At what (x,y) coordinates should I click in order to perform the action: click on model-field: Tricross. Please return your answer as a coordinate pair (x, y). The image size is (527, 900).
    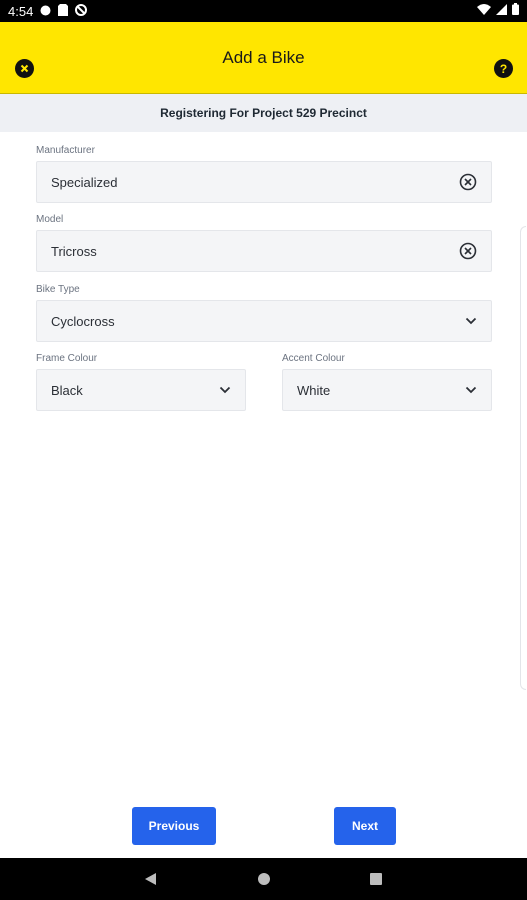
    Looking at the image, I should click on (264, 251).